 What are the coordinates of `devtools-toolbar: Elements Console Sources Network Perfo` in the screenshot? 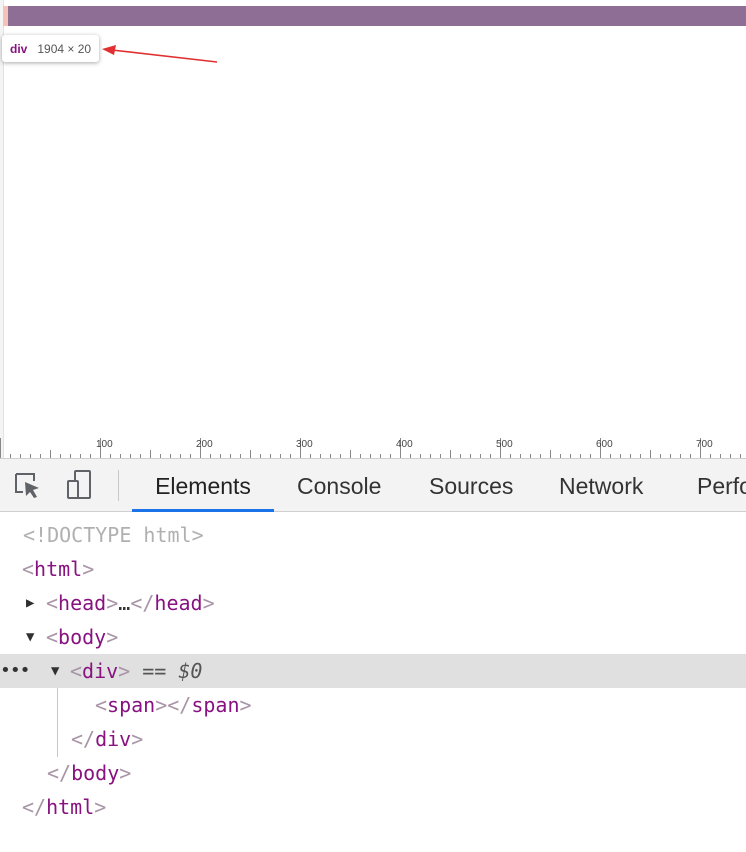 It's located at (373, 485).